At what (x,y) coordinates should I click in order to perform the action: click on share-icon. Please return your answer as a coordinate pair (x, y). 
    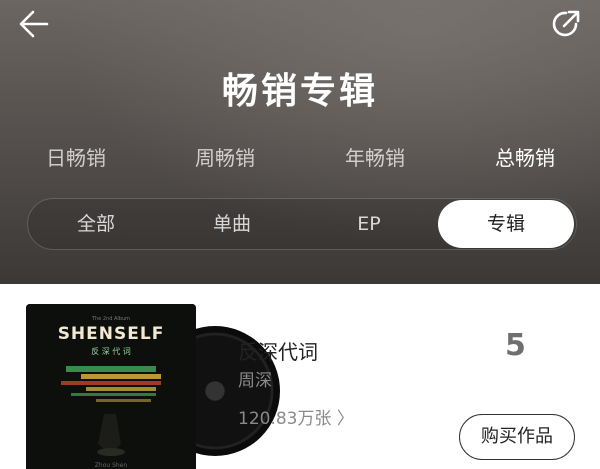
    Looking at the image, I should click on (566, 23).